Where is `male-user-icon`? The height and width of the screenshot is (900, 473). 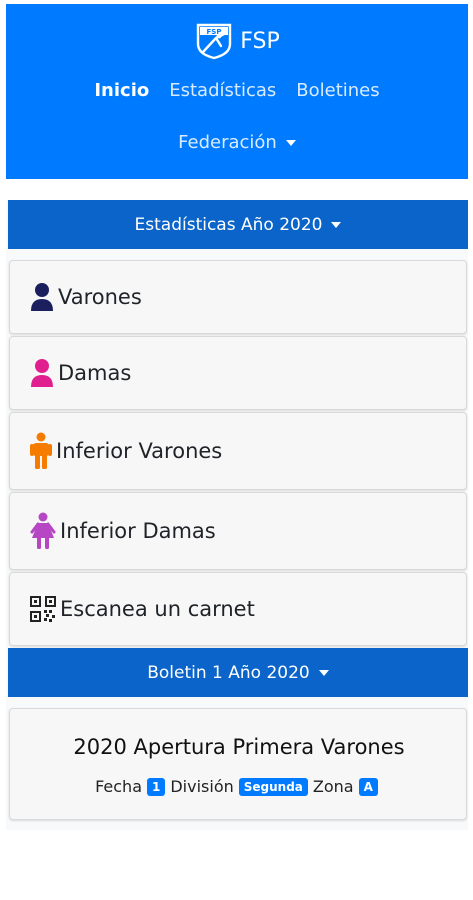
male-user-icon is located at coordinates (42, 297).